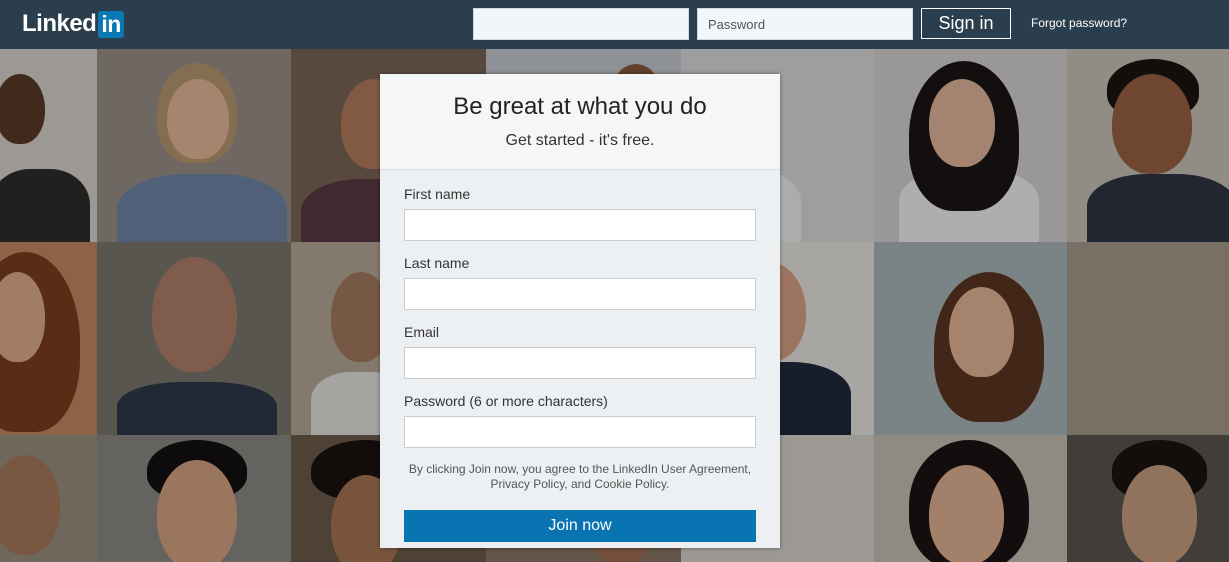 This screenshot has width=1229, height=562. I want to click on linkedin-logo: Linked in, so click(73, 24).